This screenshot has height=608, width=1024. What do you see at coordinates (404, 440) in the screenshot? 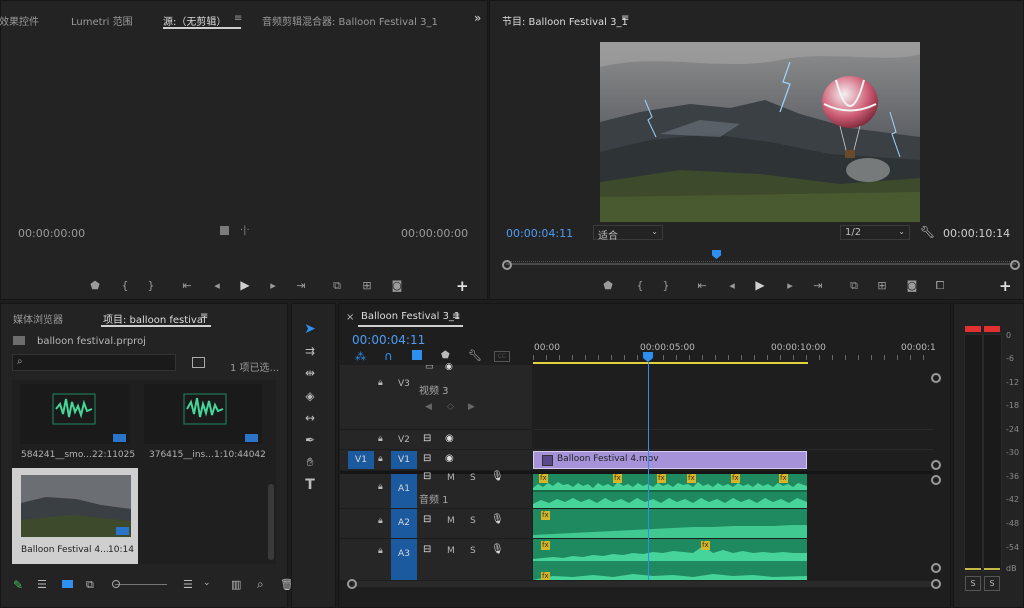
I see `track-label-v2: V2` at bounding box center [404, 440].